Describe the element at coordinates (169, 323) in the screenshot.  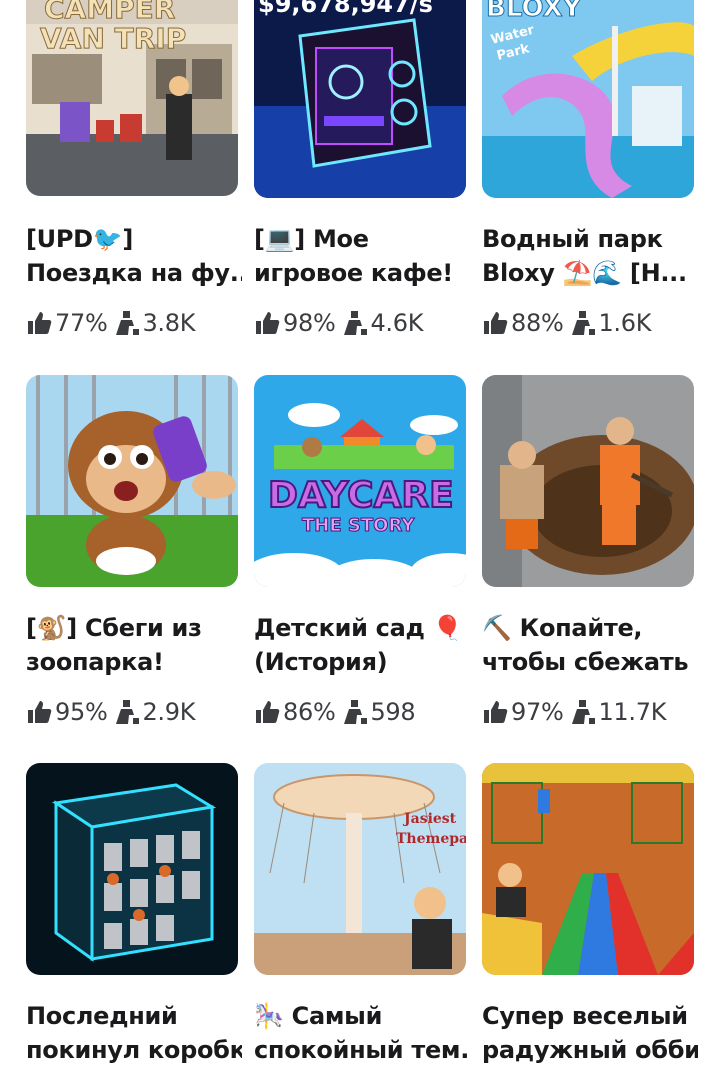
I see `players-value: 3.8K` at that location.